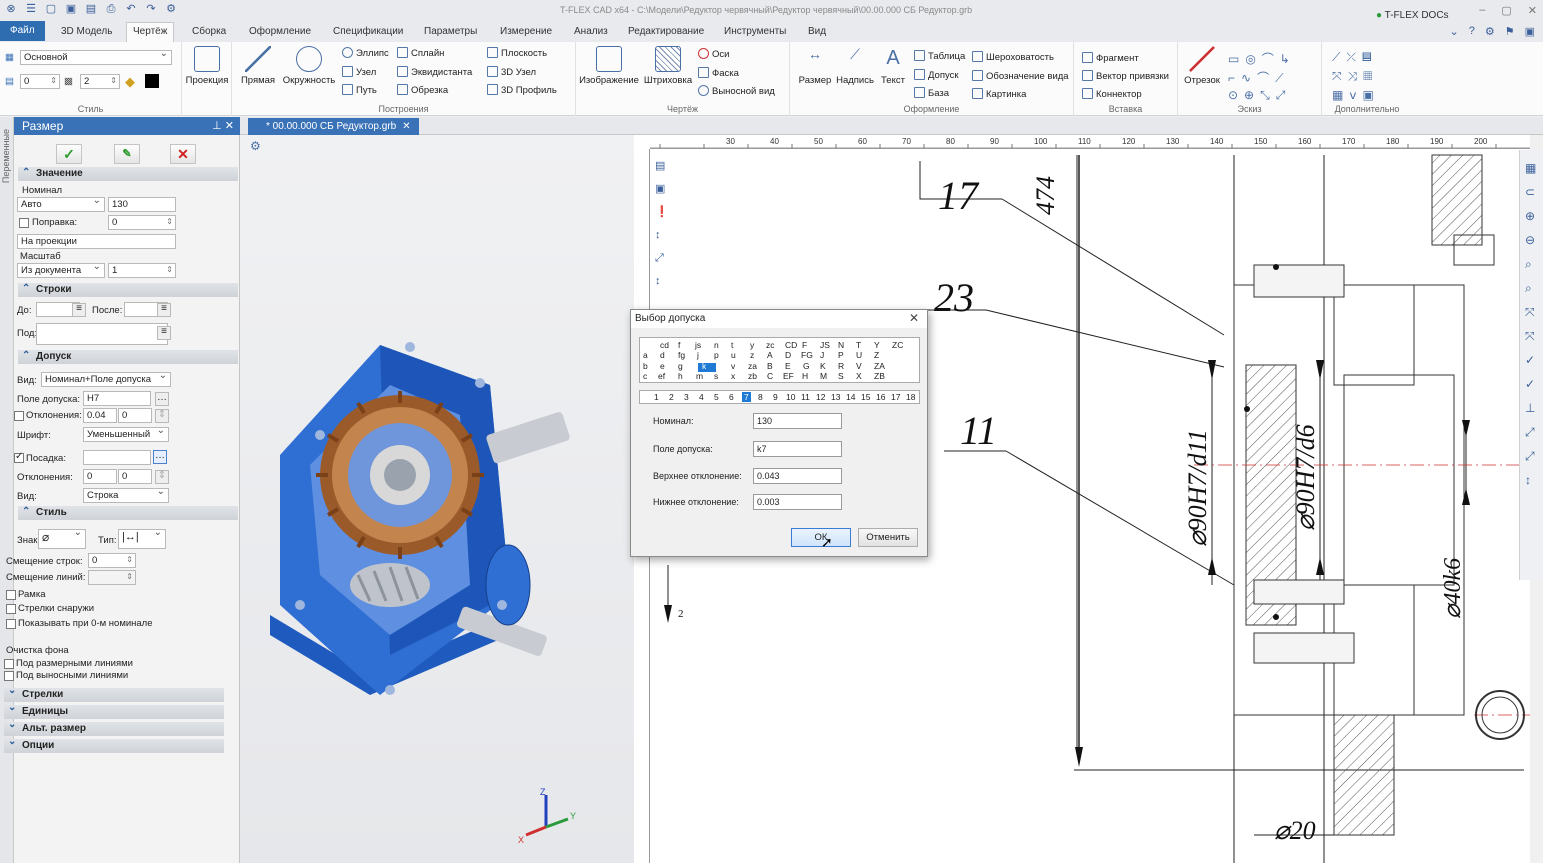 This screenshot has height=863, width=1543. I want to click on ok-check-button: ✓, so click(69, 154).